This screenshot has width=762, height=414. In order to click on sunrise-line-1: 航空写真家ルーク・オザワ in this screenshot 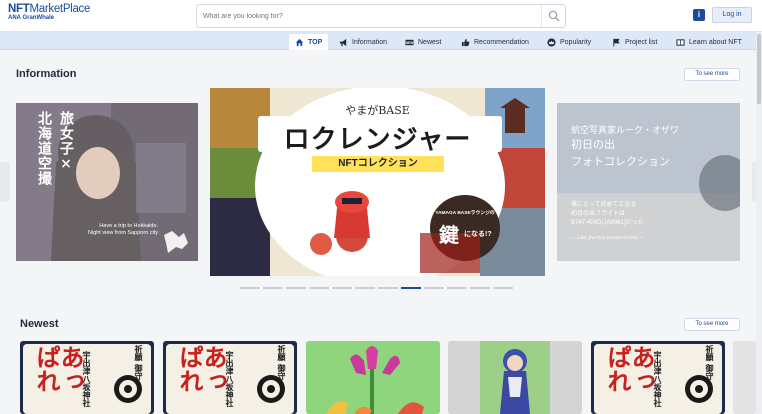, I will do `click(625, 131)`.